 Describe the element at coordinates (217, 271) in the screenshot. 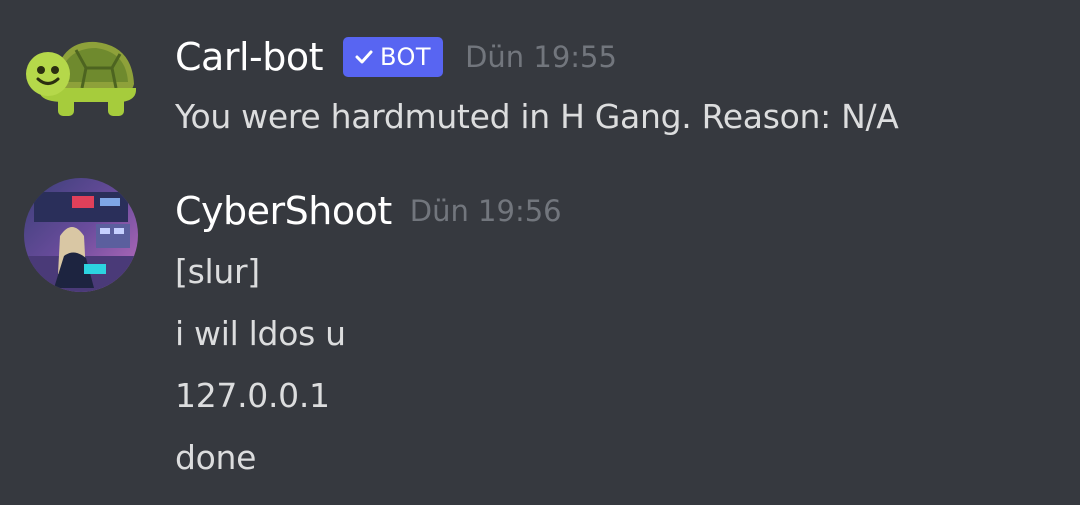

I see `message-text: [slur]` at that location.